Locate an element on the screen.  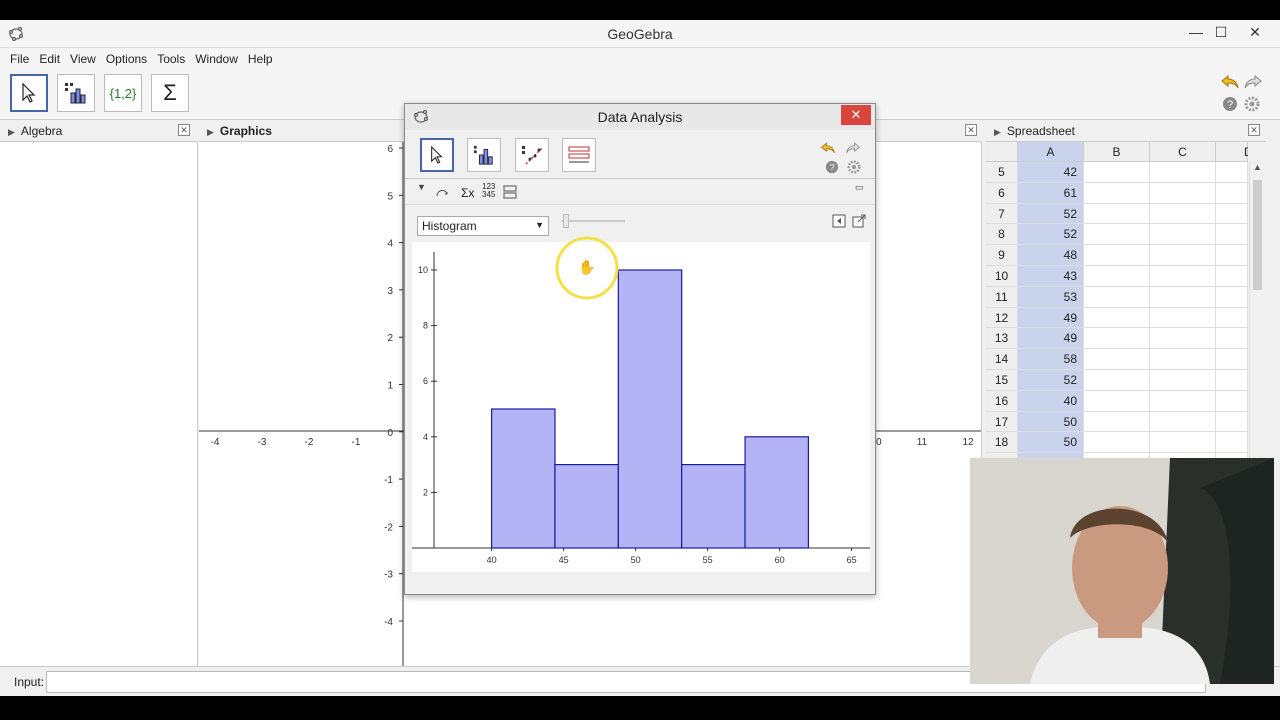
column-header-a: A is located at coordinates (1051, 151).